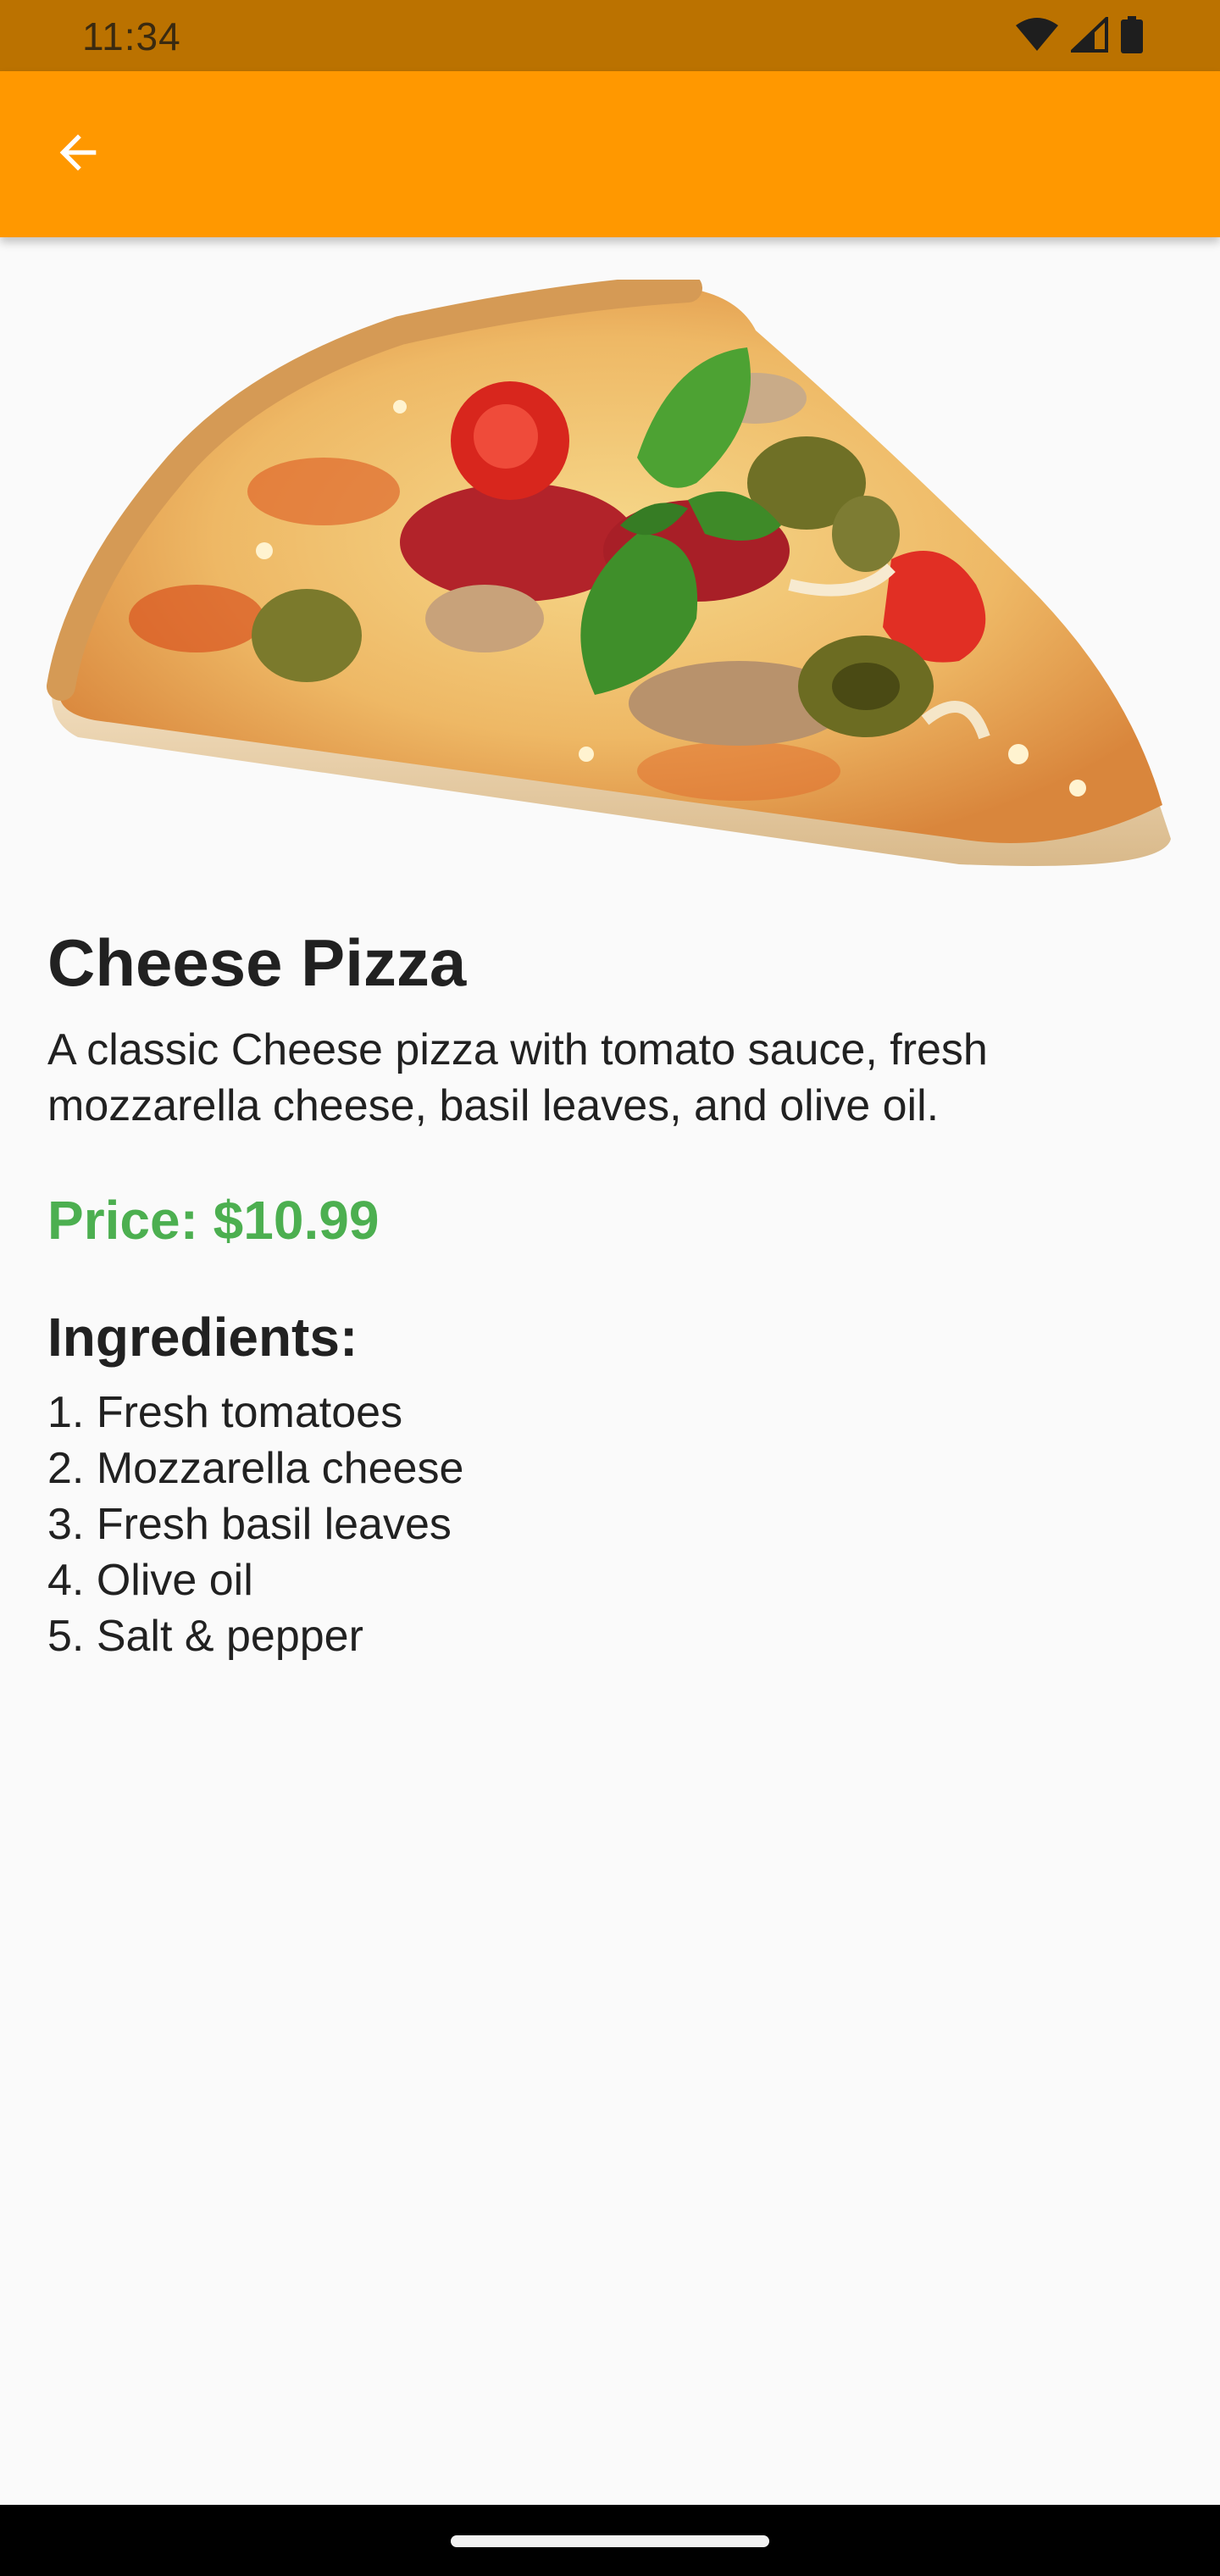  What do you see at coordinates (1132, 36) in the screenshot?
I see `battery-icon` at bounding box center [1132, 36].